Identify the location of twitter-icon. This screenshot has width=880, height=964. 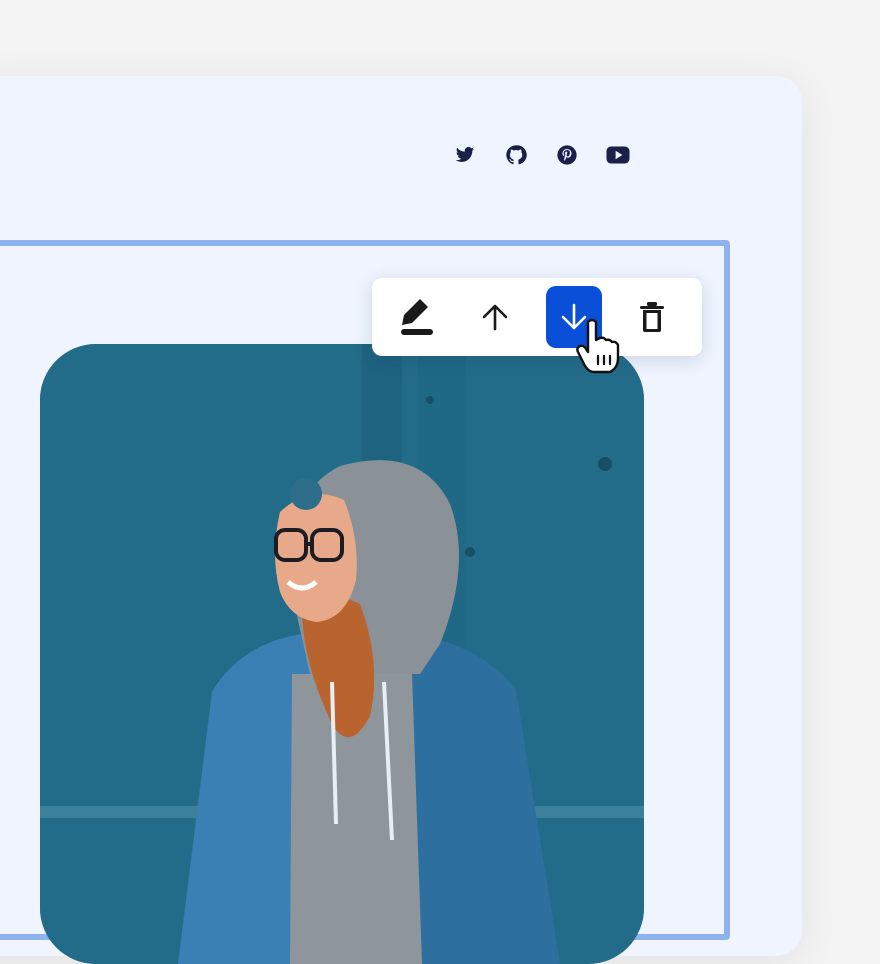
(464, 154).